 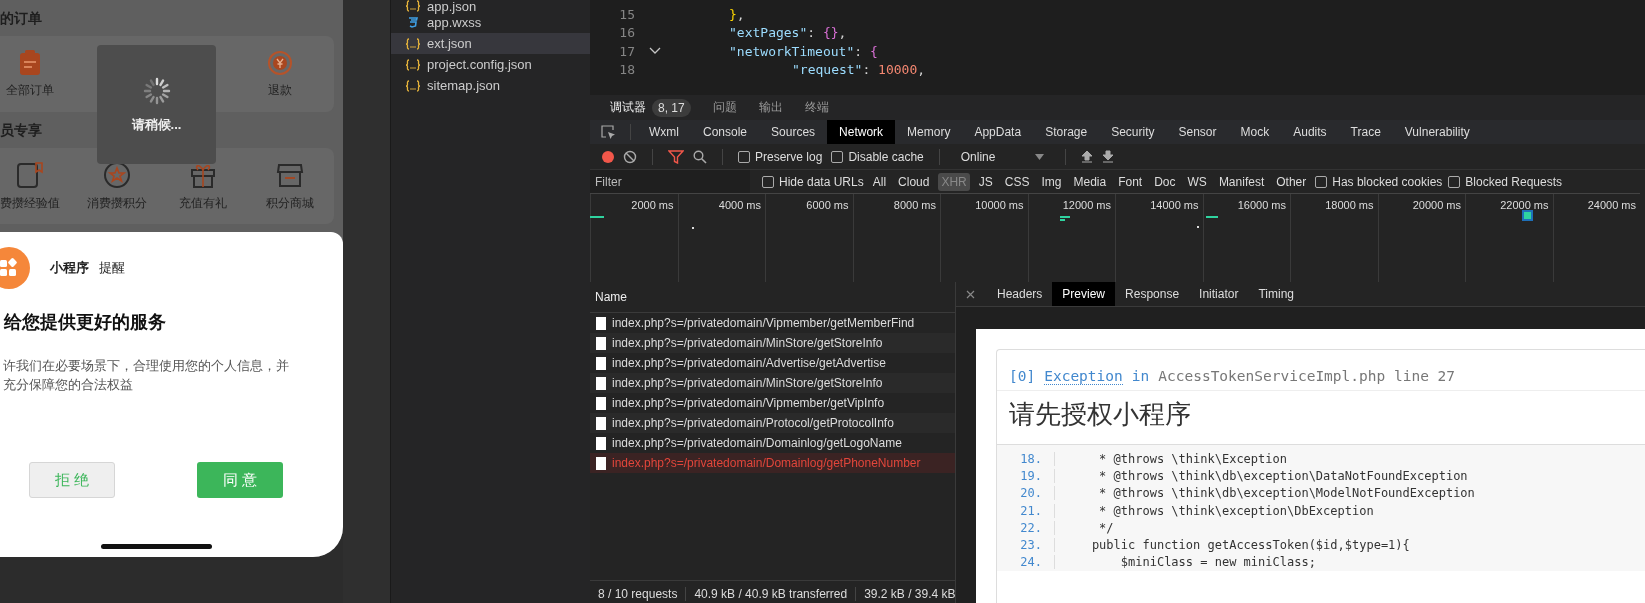 What do you see at coordinates (1255, 132) in the screenshot?
I see `devtools-tab: Mock` at bounding box center [1255, 132].